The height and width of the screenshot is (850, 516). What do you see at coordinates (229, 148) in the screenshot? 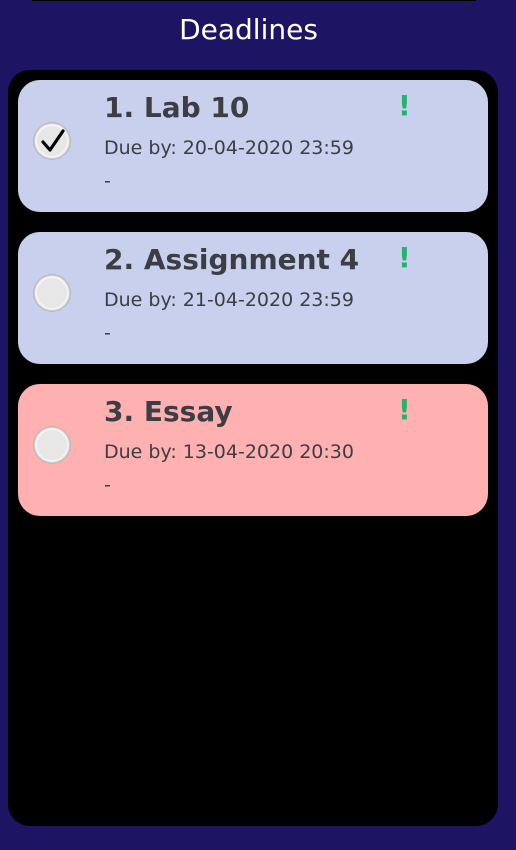
I see `due-date: Due by: 20-04-2020 23:59` at bounding box center [229, 148].